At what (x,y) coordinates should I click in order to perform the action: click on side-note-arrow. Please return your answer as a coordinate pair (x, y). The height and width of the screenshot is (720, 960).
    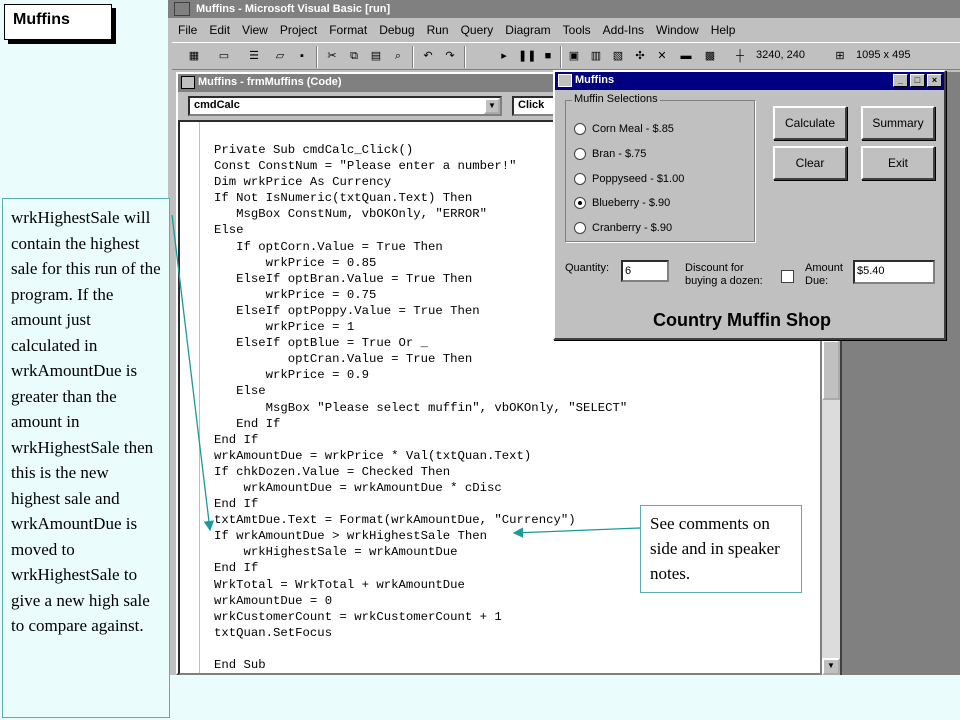
    Looking at the image, I should click on (193, 373).